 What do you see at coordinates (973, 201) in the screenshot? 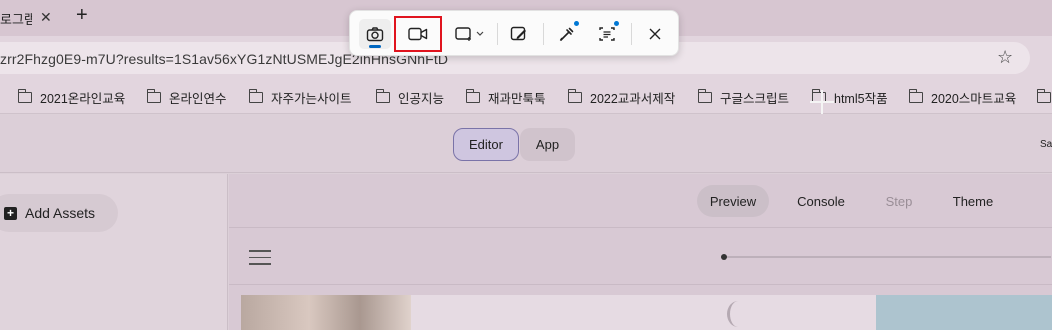
I see `tab-theme: Theme` at bounding box center [973, 201].